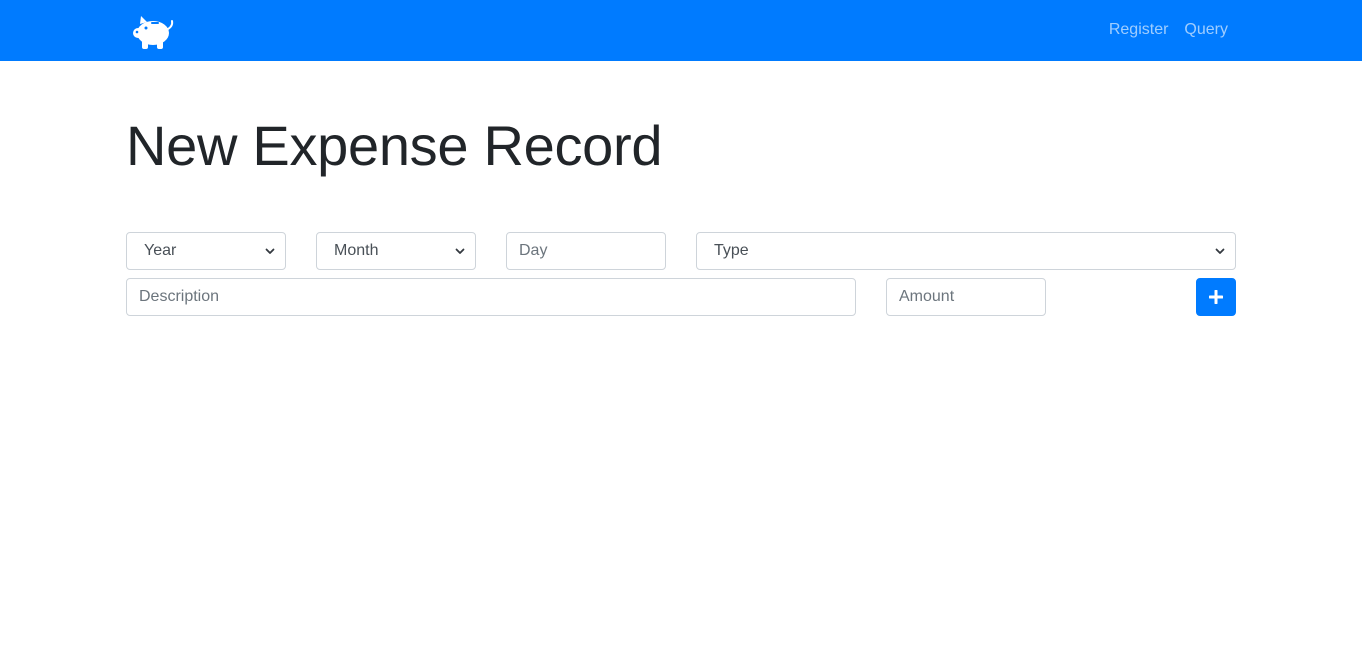 This screenshot has height=665, width=1362. I want to click on page-title: New Expense Record, so click(394, 145).